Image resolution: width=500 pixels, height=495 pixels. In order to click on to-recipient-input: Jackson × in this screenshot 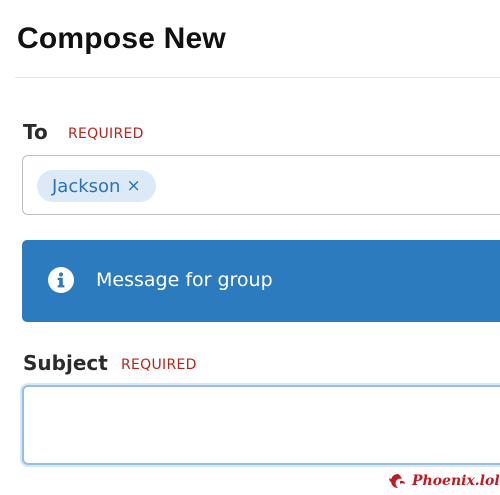, I will do `click(261, 185)`.